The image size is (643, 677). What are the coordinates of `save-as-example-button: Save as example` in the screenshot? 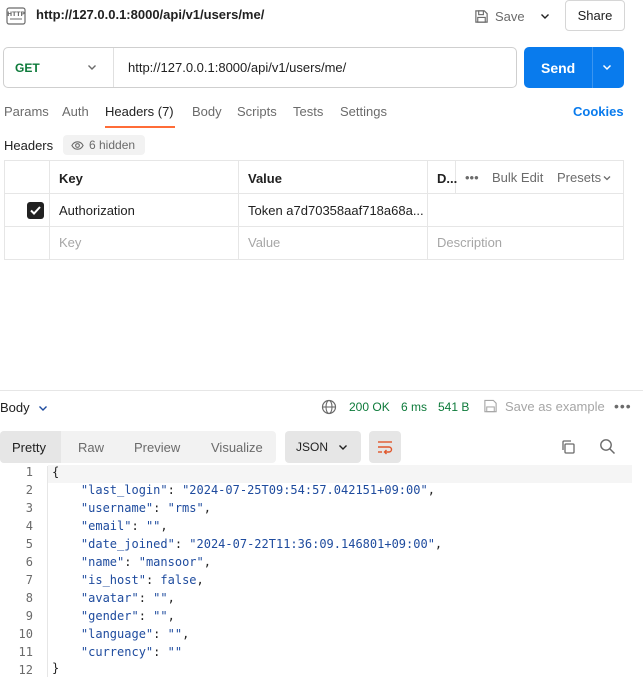 It's located at (555, 406).